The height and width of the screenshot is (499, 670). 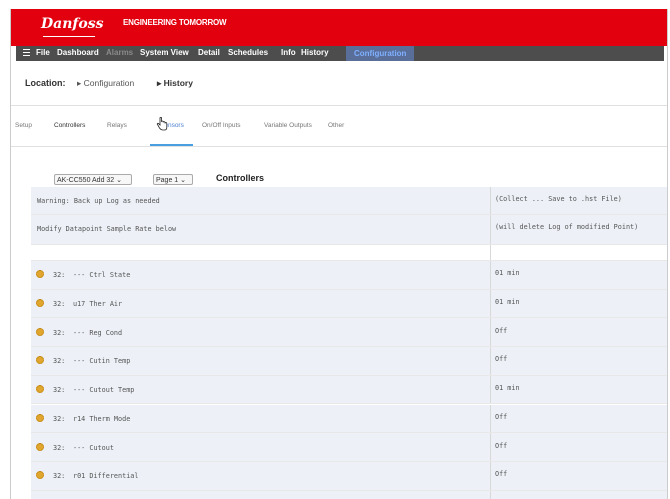 What do you see at coordinates (240, 178) in the screenshot?
I see `section-title: Controllers` at bounding box center [240, 178].